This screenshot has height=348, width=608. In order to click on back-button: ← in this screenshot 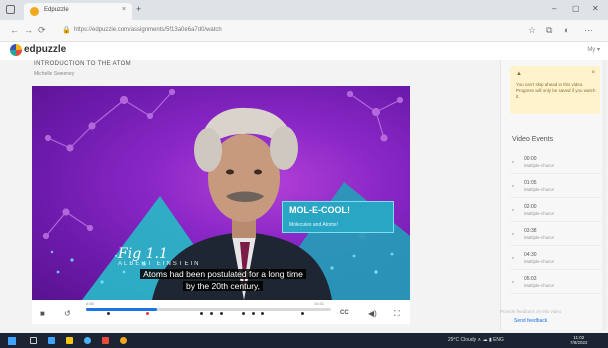, I will do `click(14, 30)`.